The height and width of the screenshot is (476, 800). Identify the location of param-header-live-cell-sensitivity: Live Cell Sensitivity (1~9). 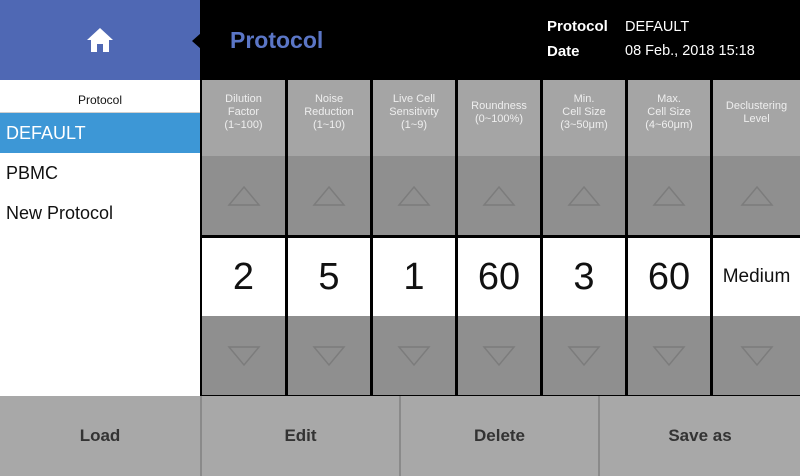
(414, 118).